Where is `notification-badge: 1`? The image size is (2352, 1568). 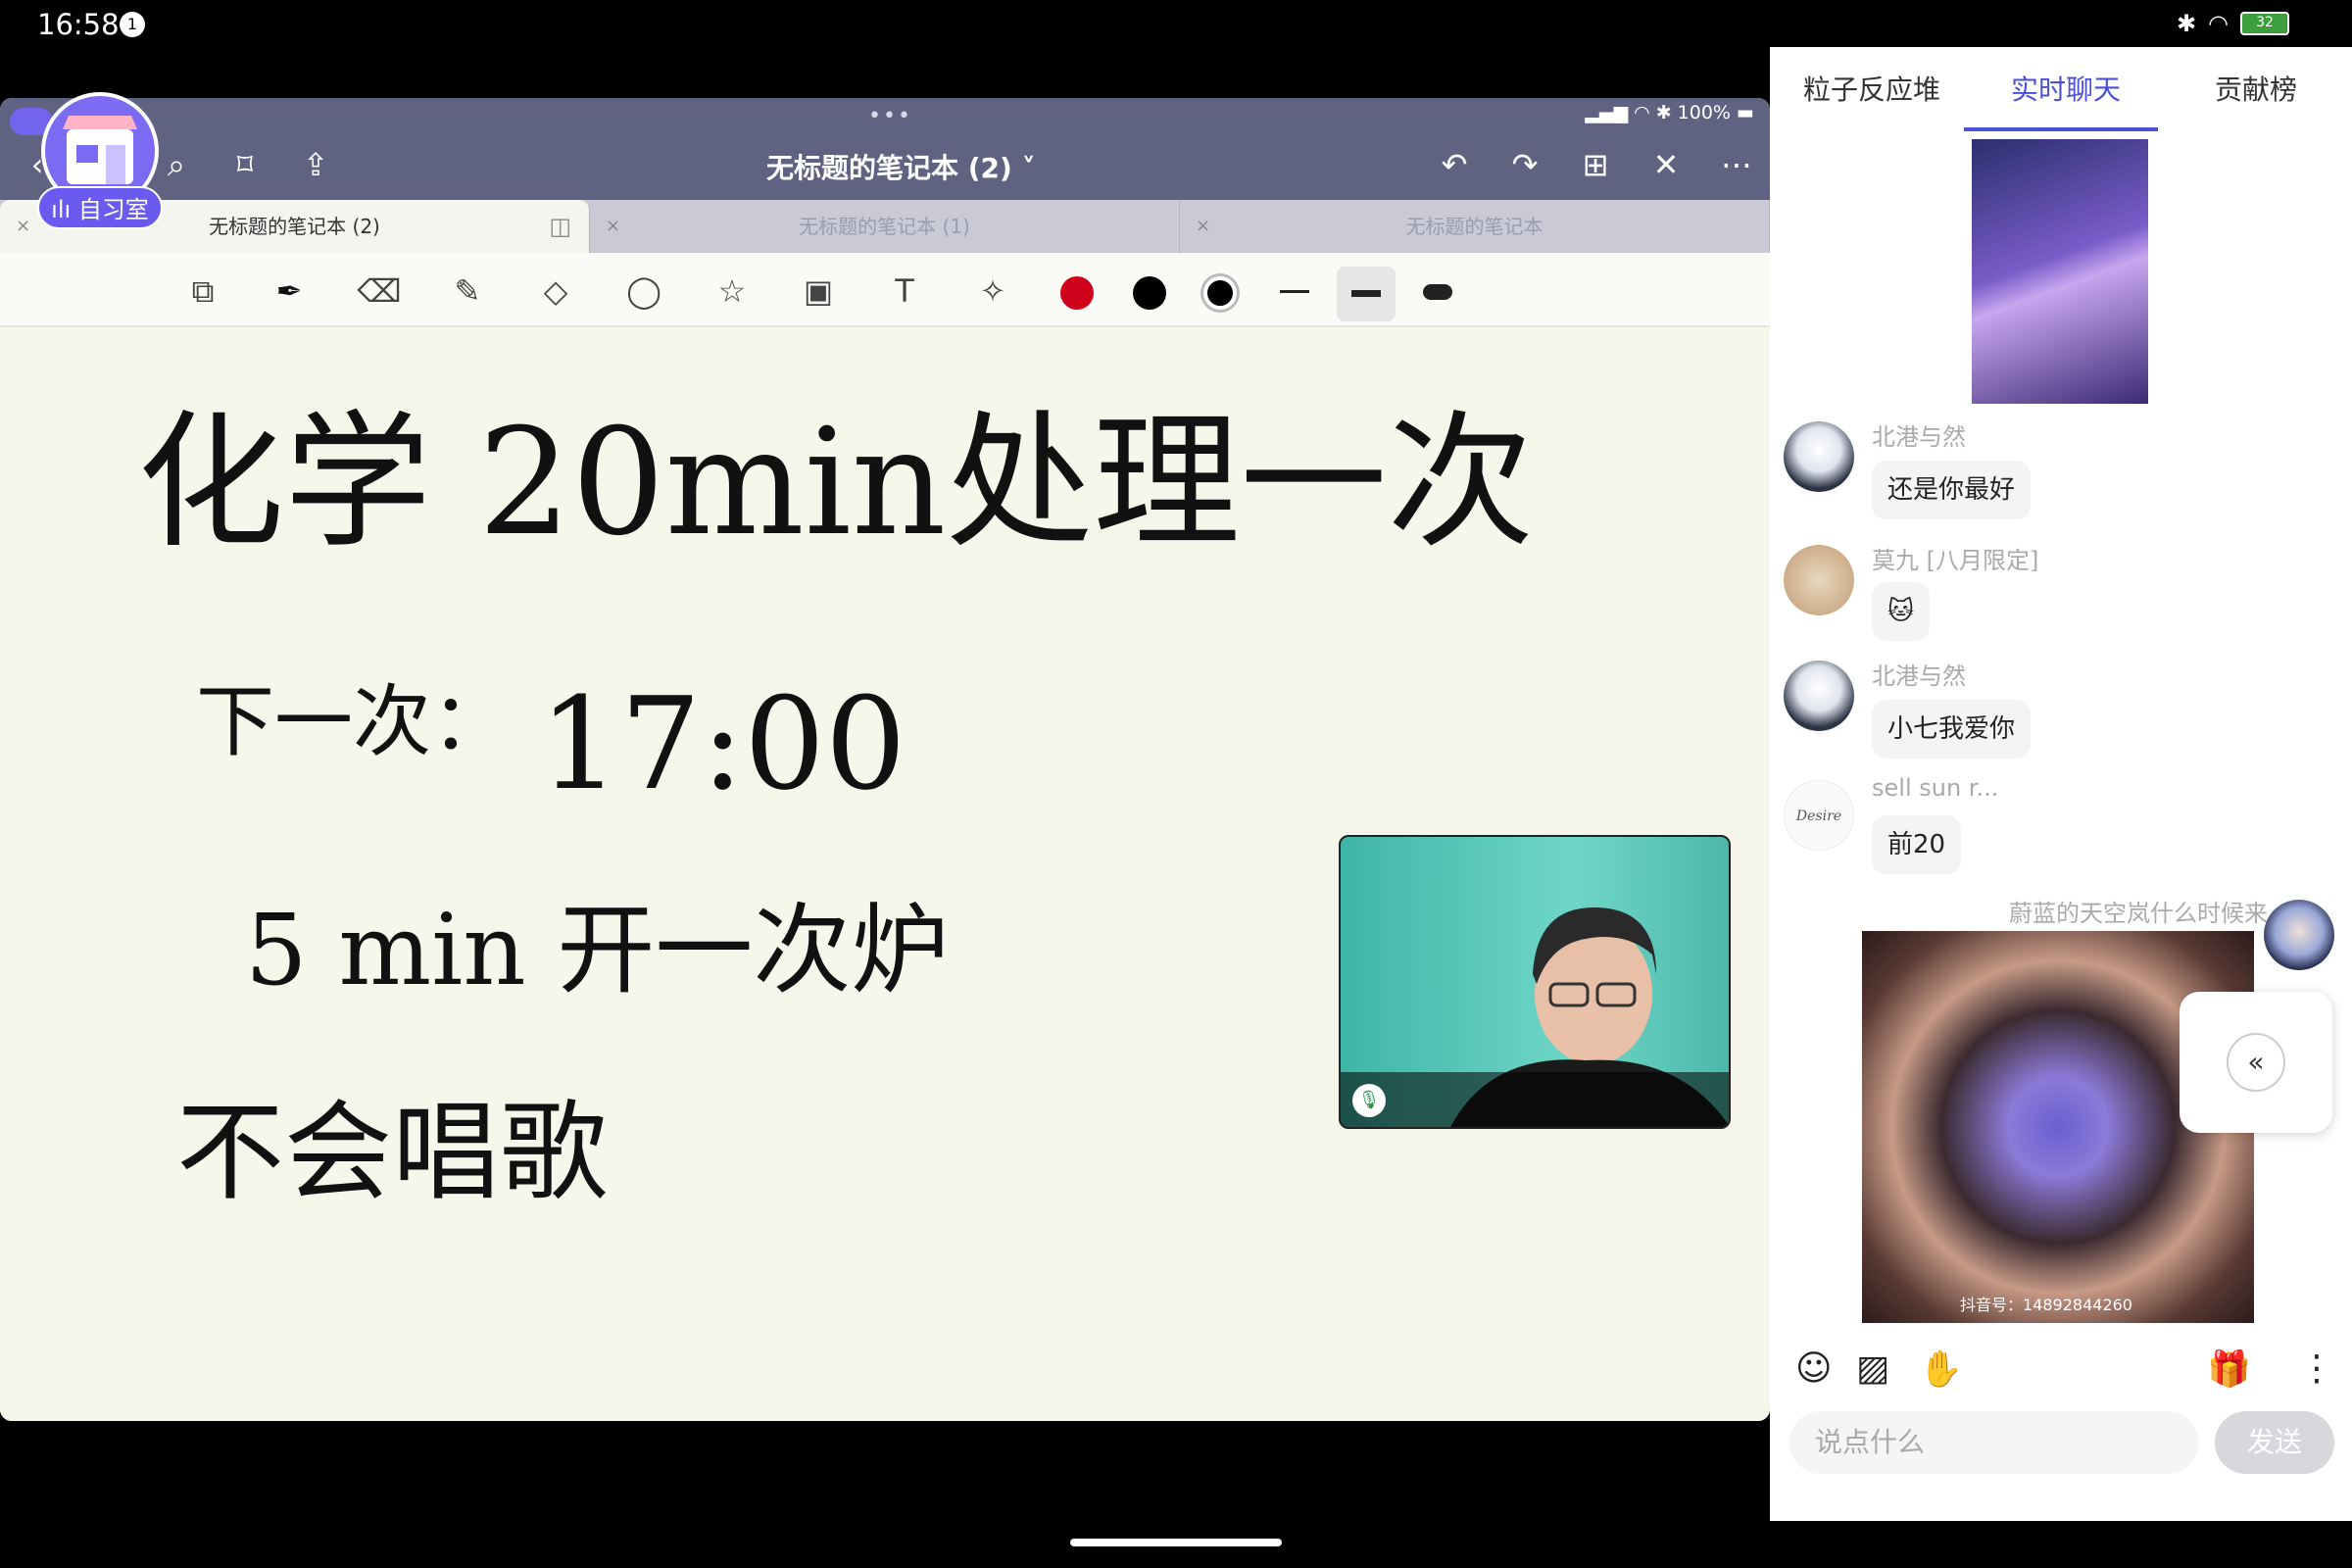
notification-badge: 1 is located at coordinates (132, 24).